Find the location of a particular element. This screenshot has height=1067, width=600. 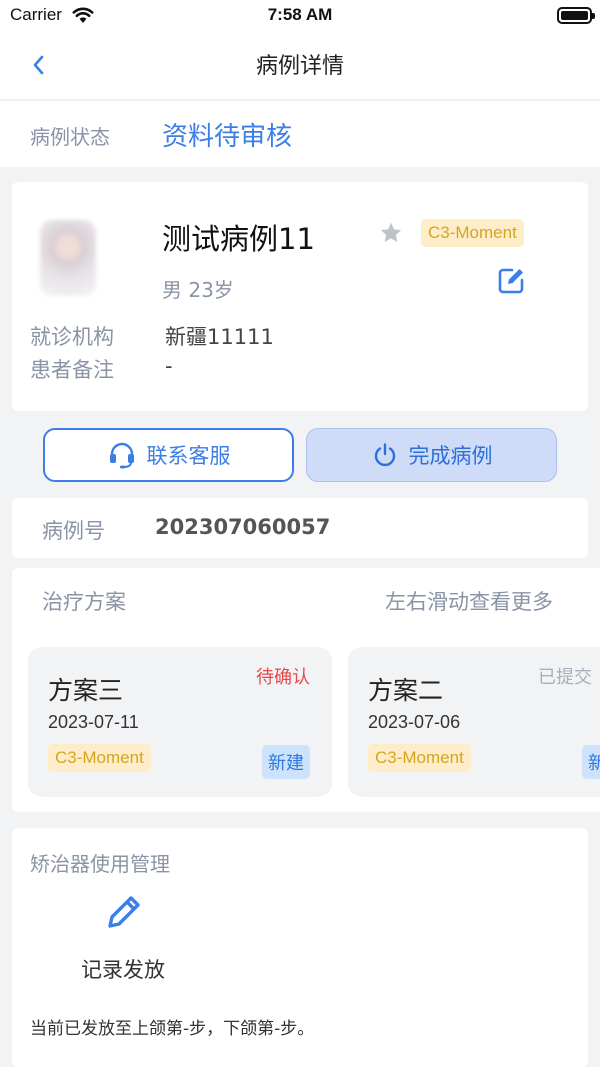

page-title: 病例详情 is located at coordinates (299, 66).